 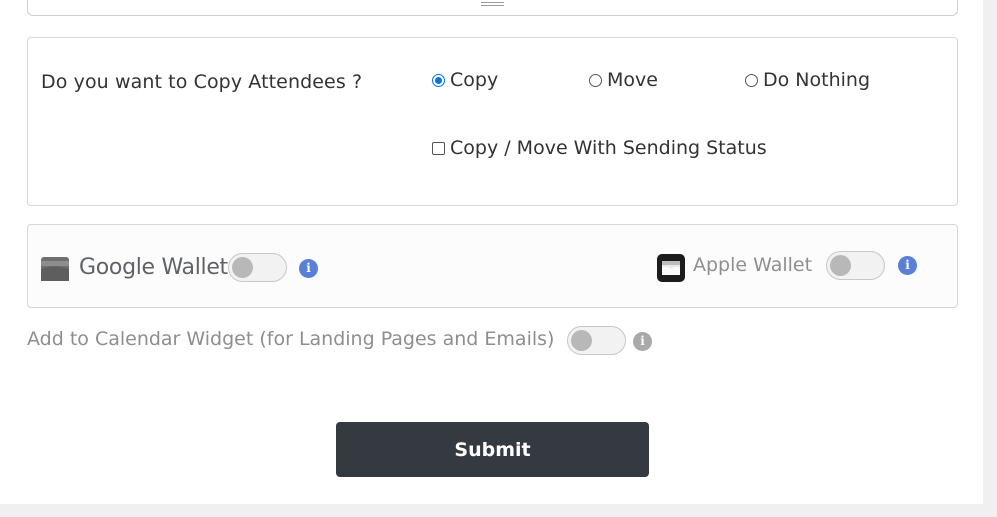 What do you see at coordinates (492, 5) in the screenshot?
I see `resize-grip-icon` at bounding box center [492, 5].